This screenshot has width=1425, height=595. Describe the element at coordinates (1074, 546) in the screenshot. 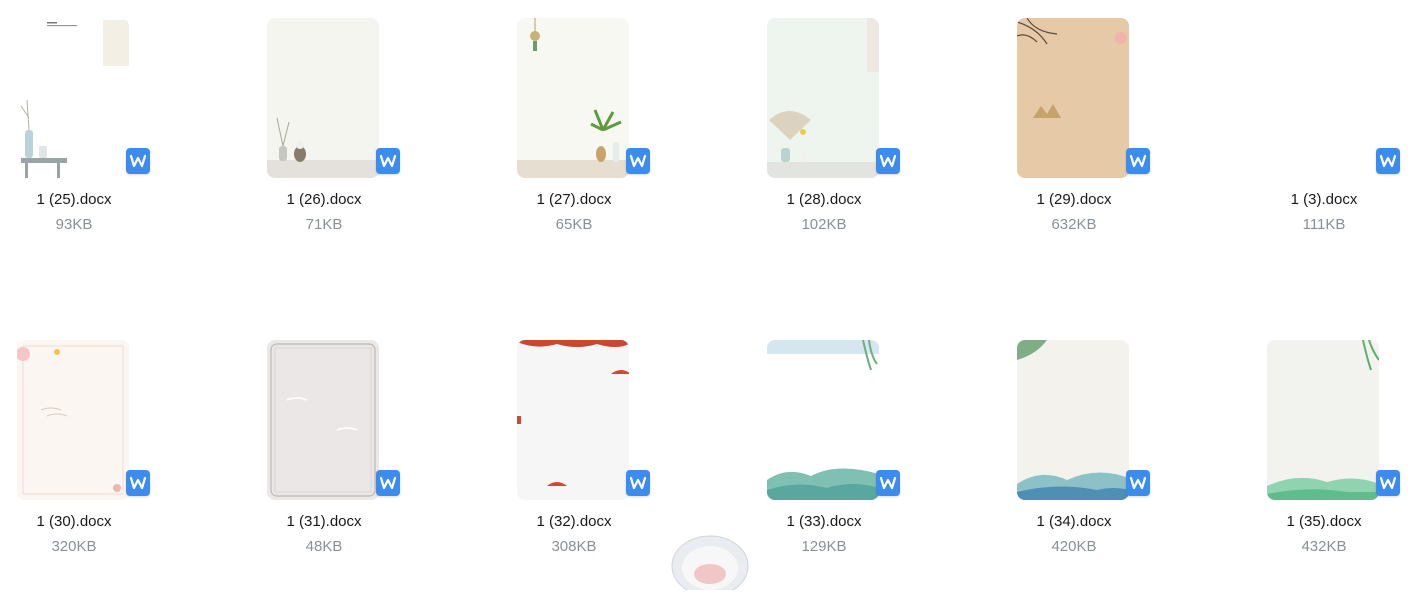

I see `file-size: 420KB` at that location.